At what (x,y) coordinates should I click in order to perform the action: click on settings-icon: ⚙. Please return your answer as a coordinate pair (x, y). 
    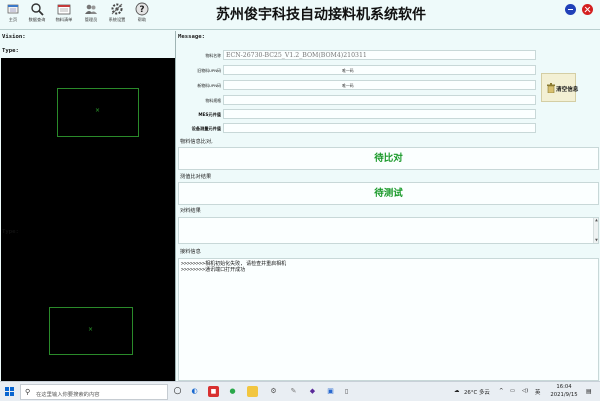
    Looking at the image, I should click on (273, 391).